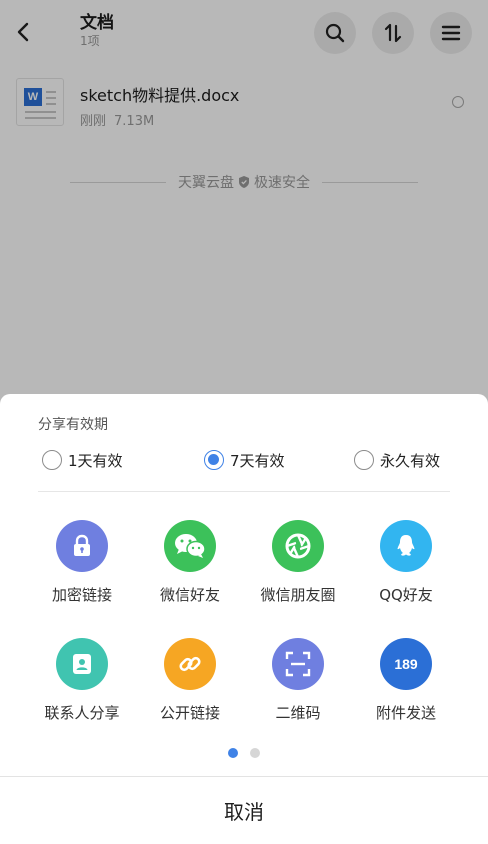 The image size is (488, 844). I want to click on qq-icon, so click(406, 546).